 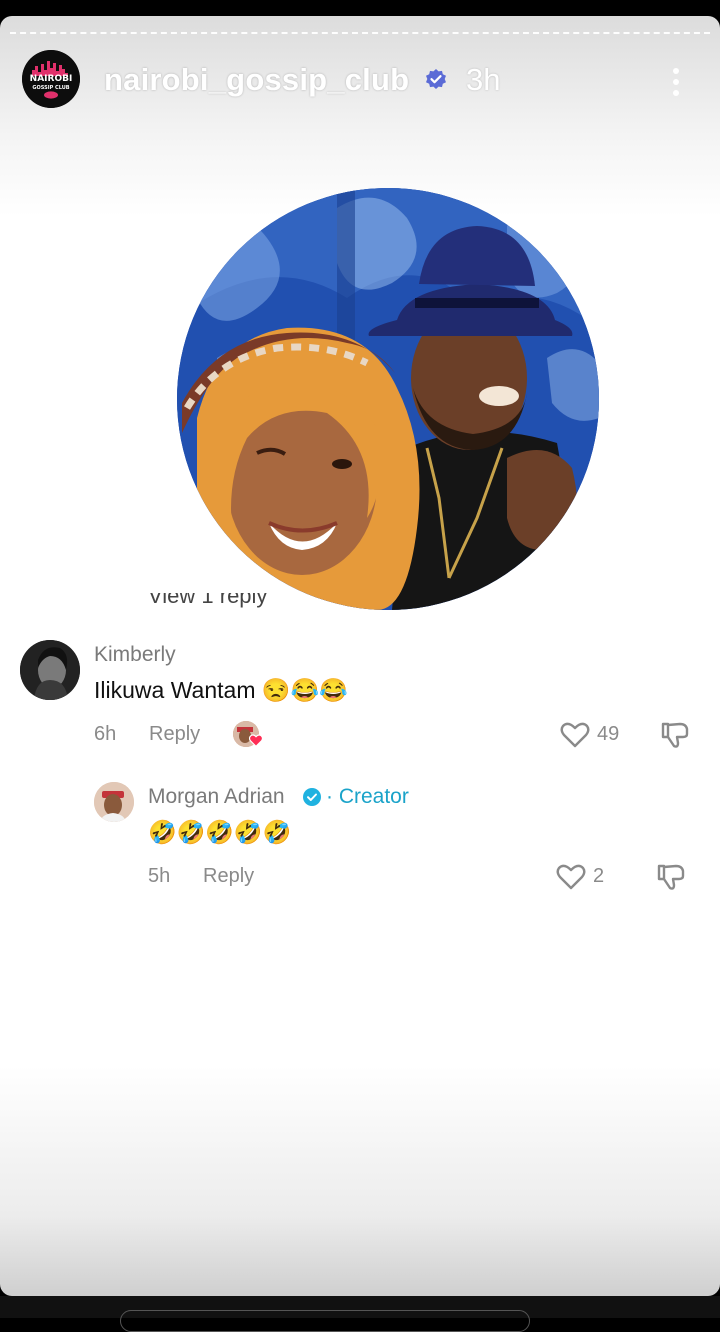 I want to click on reply-time: 5h, so click(x=159, y=876).